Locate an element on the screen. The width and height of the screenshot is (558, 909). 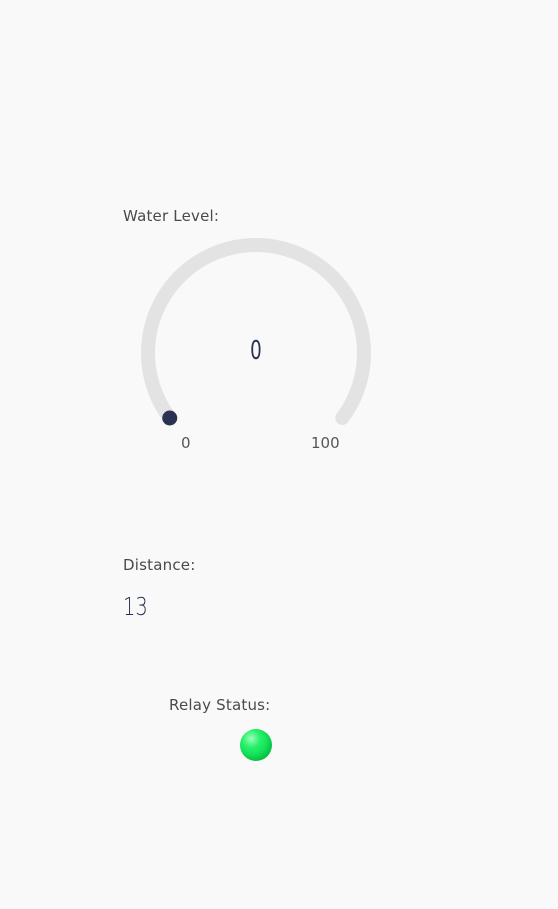
distance-value: 13 is located at coordinates (135, 606).